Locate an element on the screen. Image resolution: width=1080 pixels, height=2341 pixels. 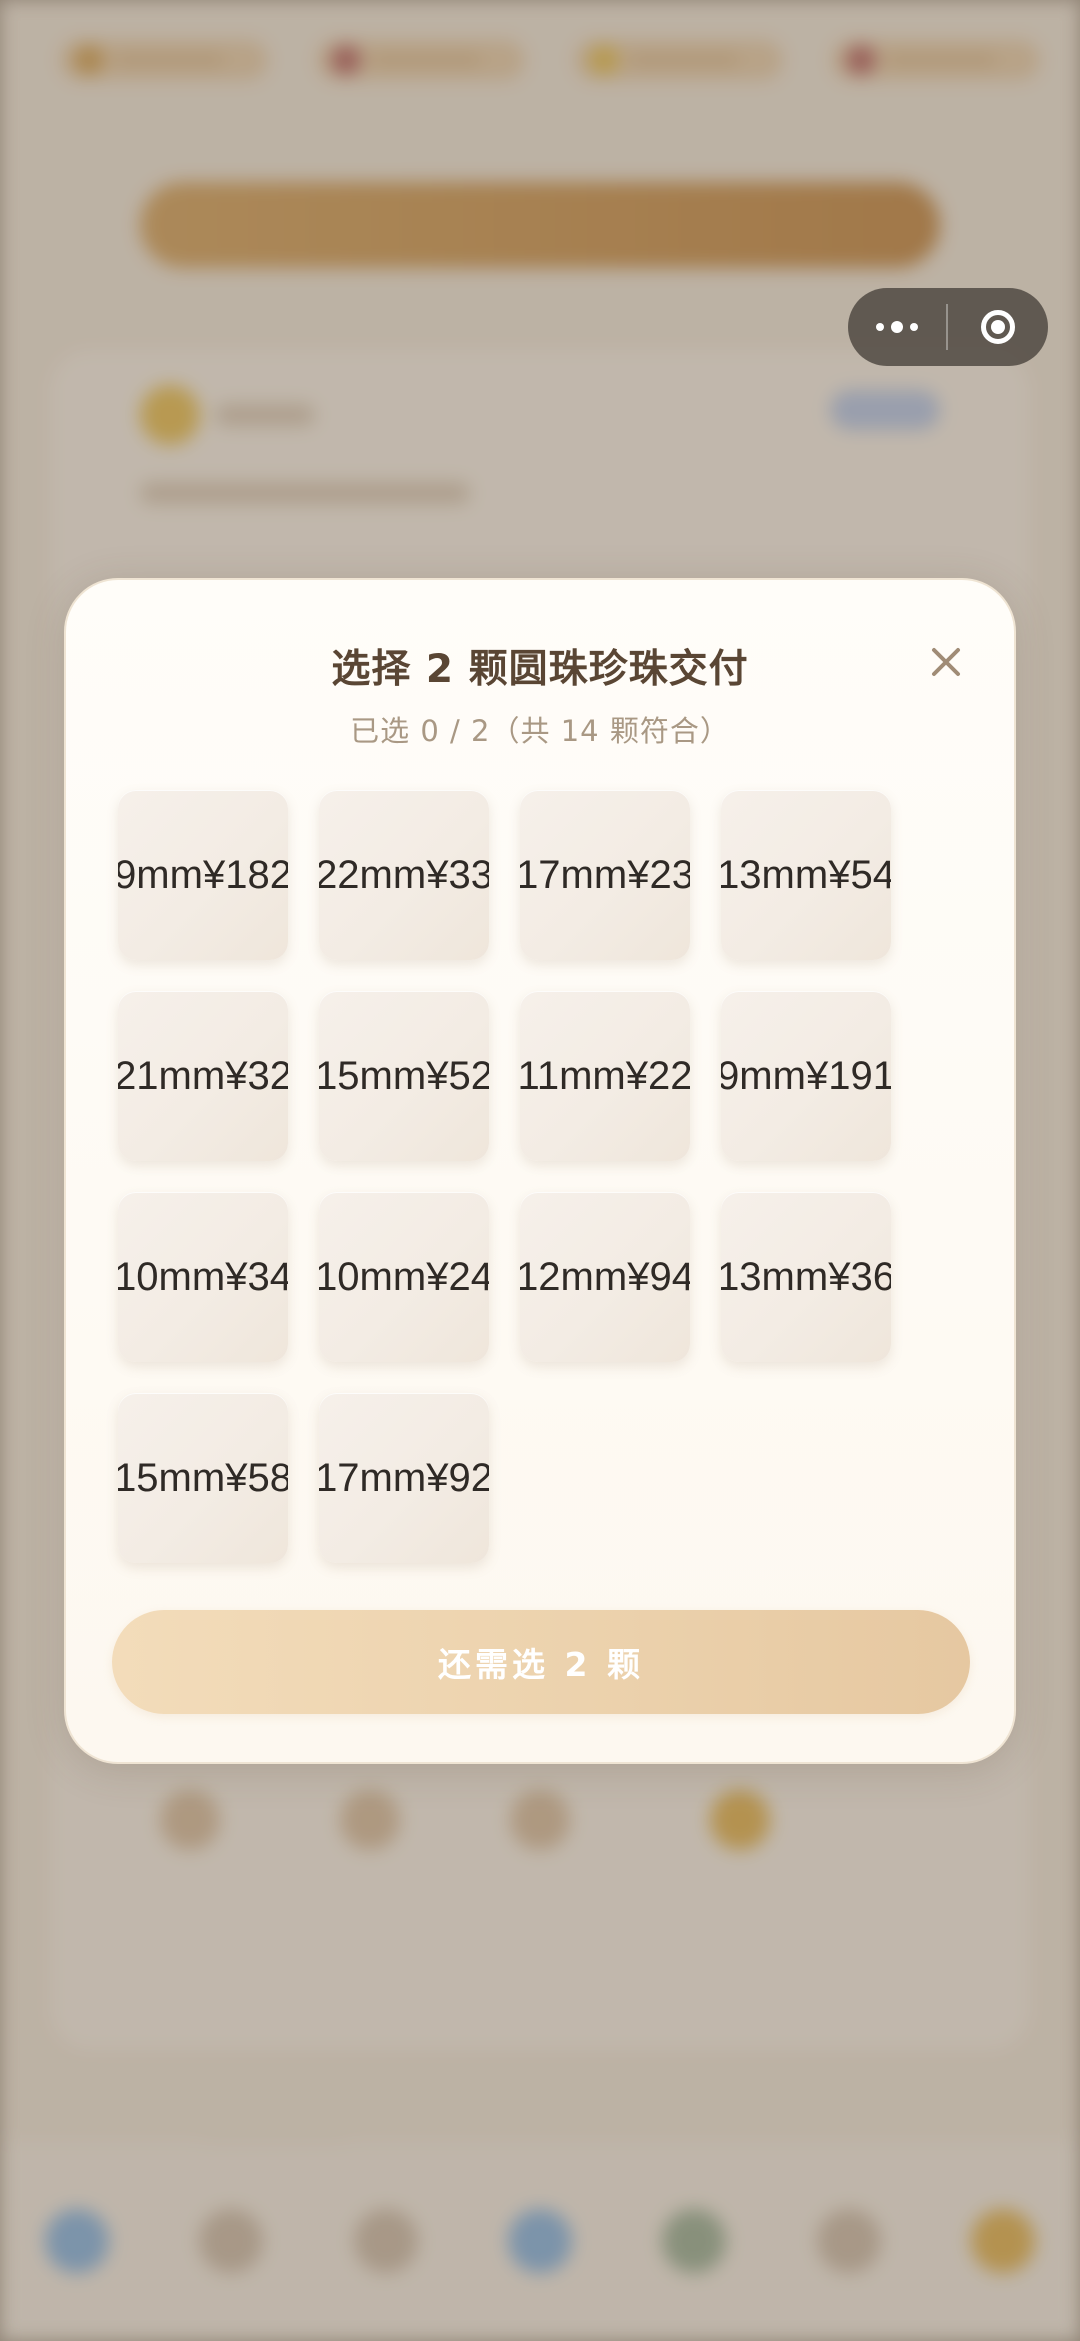
pearl-option: 21mm¥32 is located at coordinates (203, 1076).